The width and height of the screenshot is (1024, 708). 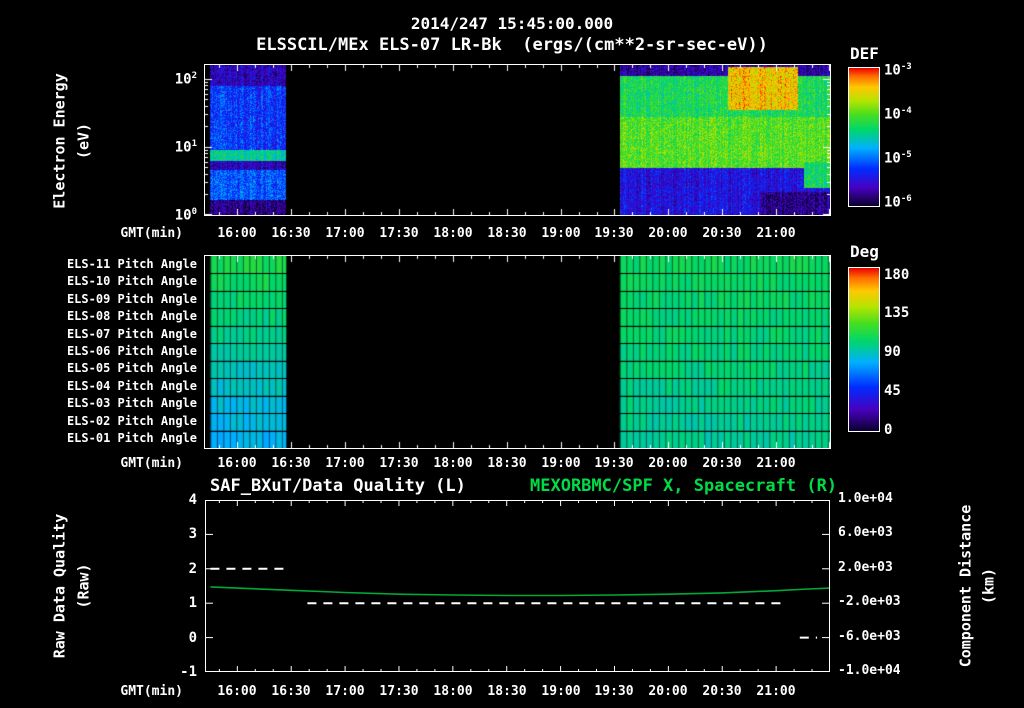 What do you see at coordinates (897, 313) in the screenshot?
I see `deg-colorbar-tick: 135` at bounding box center [897, 313].